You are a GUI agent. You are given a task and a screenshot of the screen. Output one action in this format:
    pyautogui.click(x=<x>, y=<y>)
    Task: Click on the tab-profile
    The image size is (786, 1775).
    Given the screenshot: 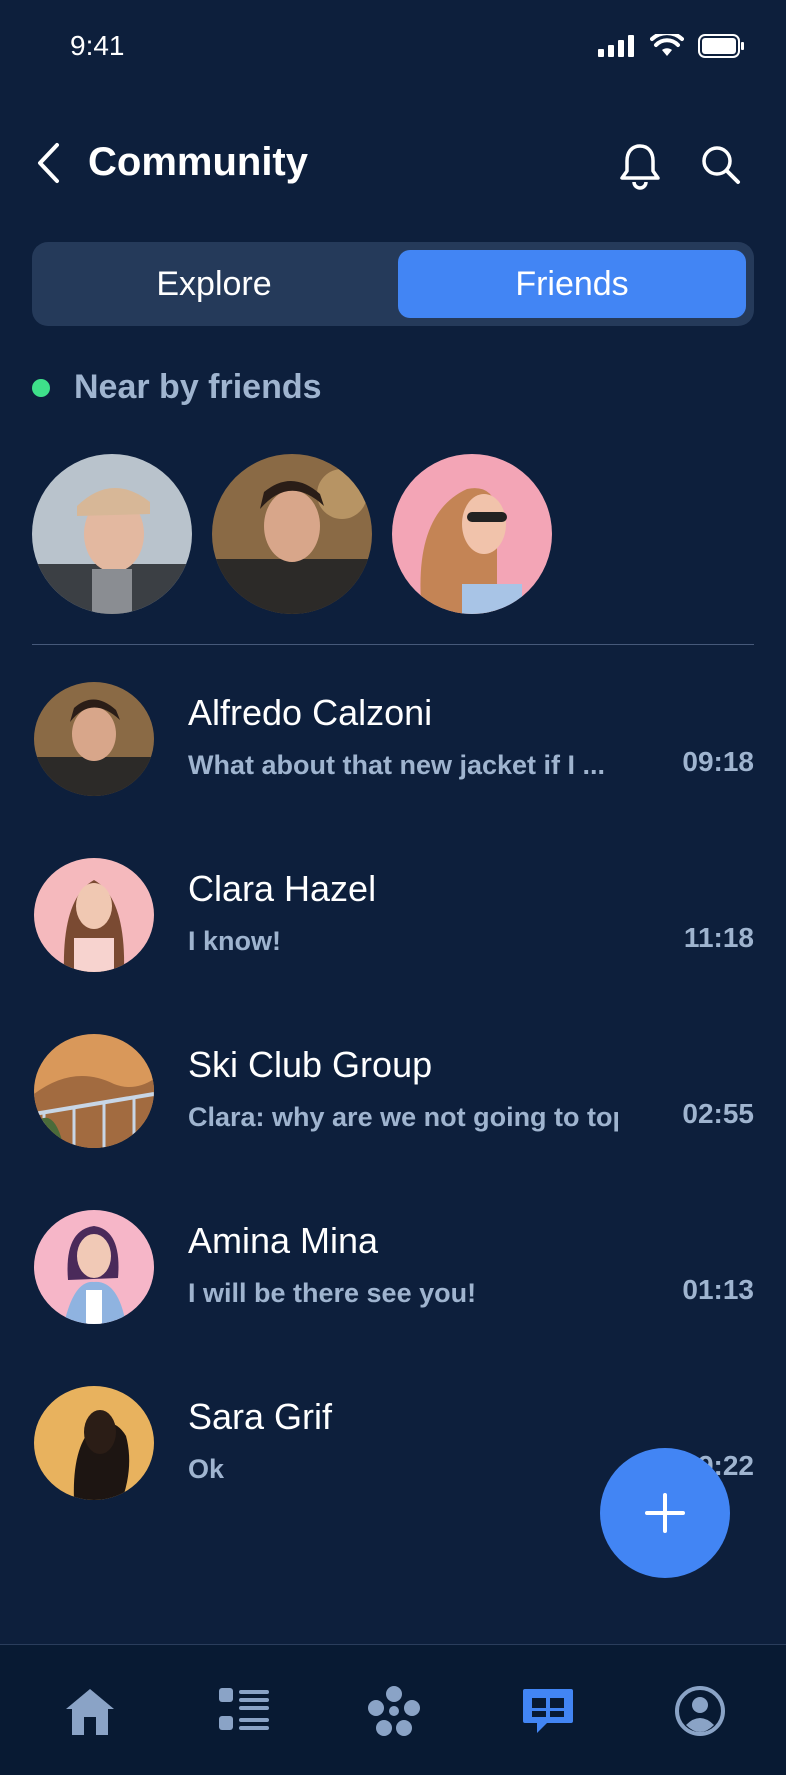 What is the action you would take?
    pyautogui.click(x=700, y=1711)
    